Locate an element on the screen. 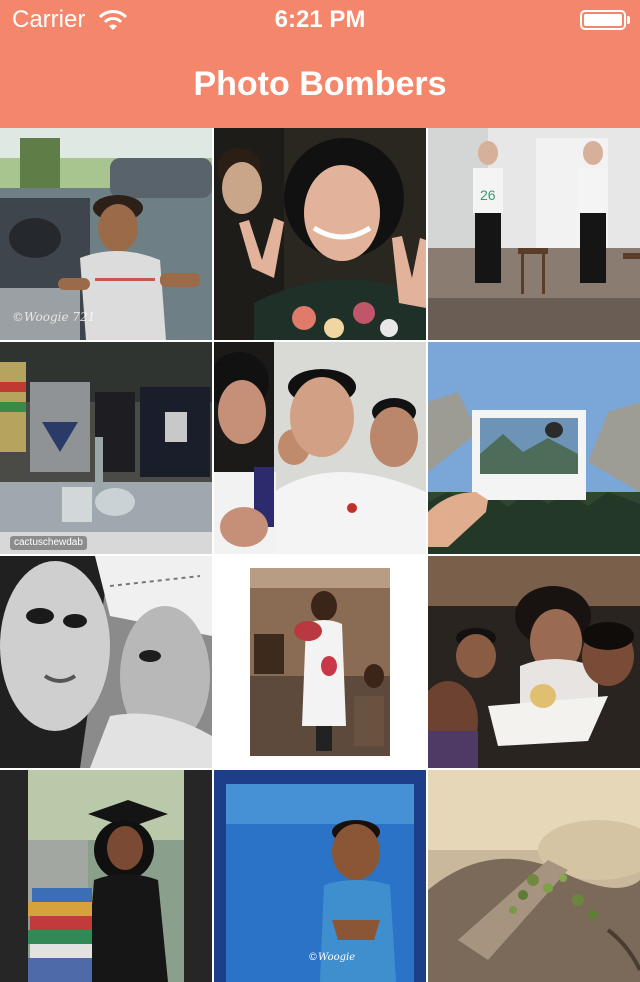 Image resolution: width=640 pixels, height=982 pixels. photo-image: 26 is located at coordinates (534, 234).